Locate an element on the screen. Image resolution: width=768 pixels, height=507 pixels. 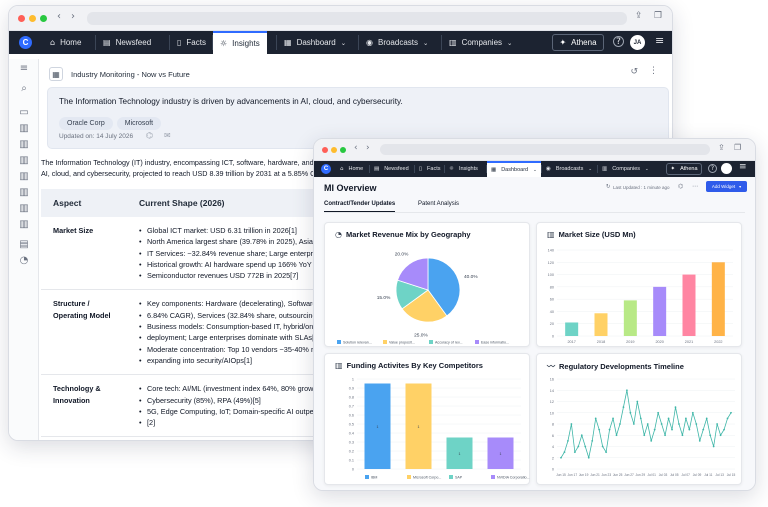
tab-contract-tender-updates: Contract/Tender Updates is located at coordinates (360, 206).